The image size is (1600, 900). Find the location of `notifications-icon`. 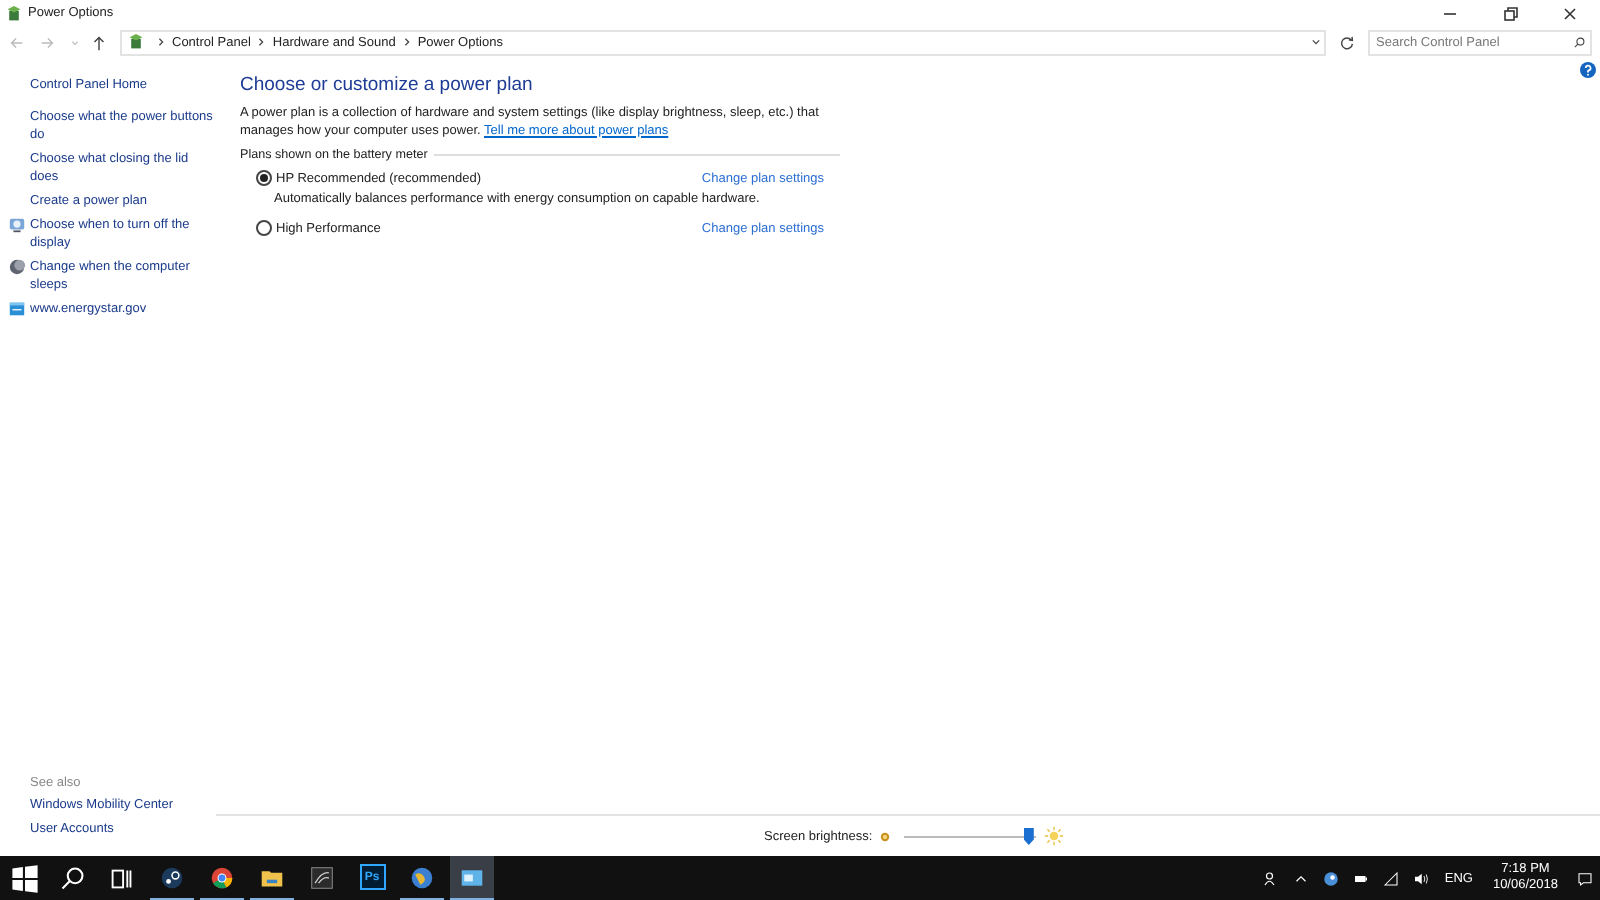

notifications-icon is located at coordinates (1585, 878).